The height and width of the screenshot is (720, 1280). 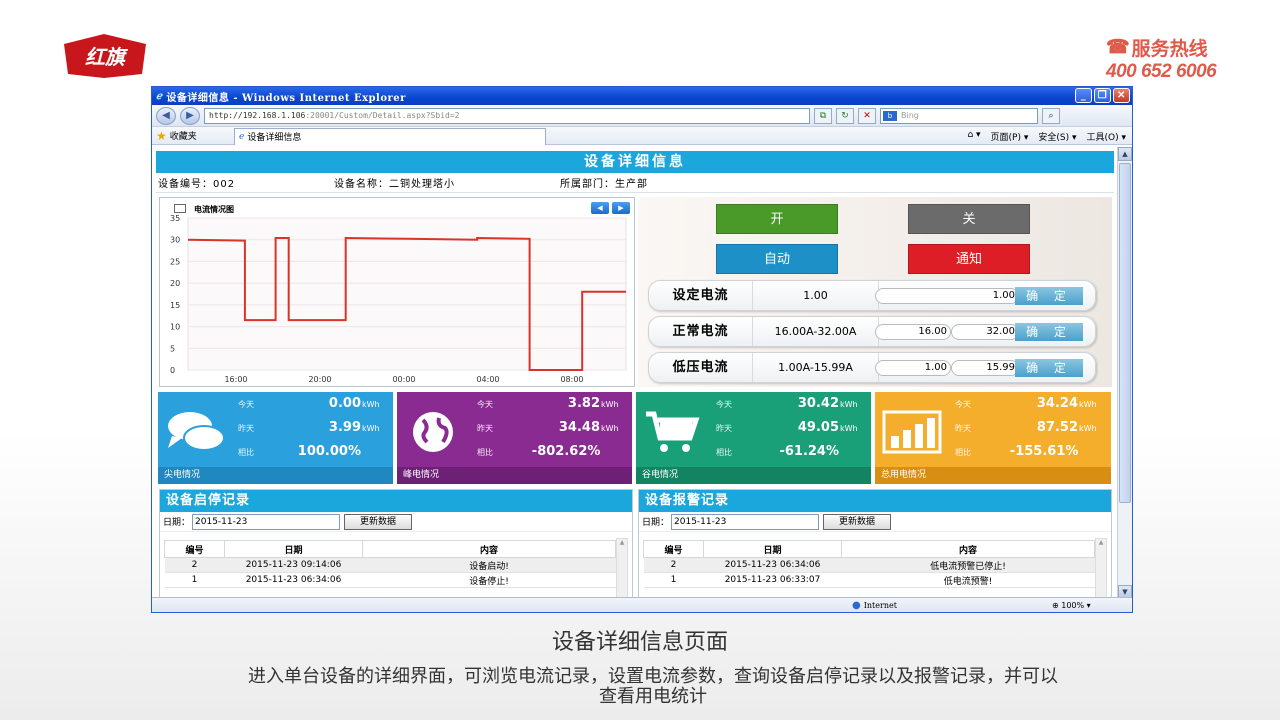 I want to click on col-content: 内容, so click(x=489, y=549).